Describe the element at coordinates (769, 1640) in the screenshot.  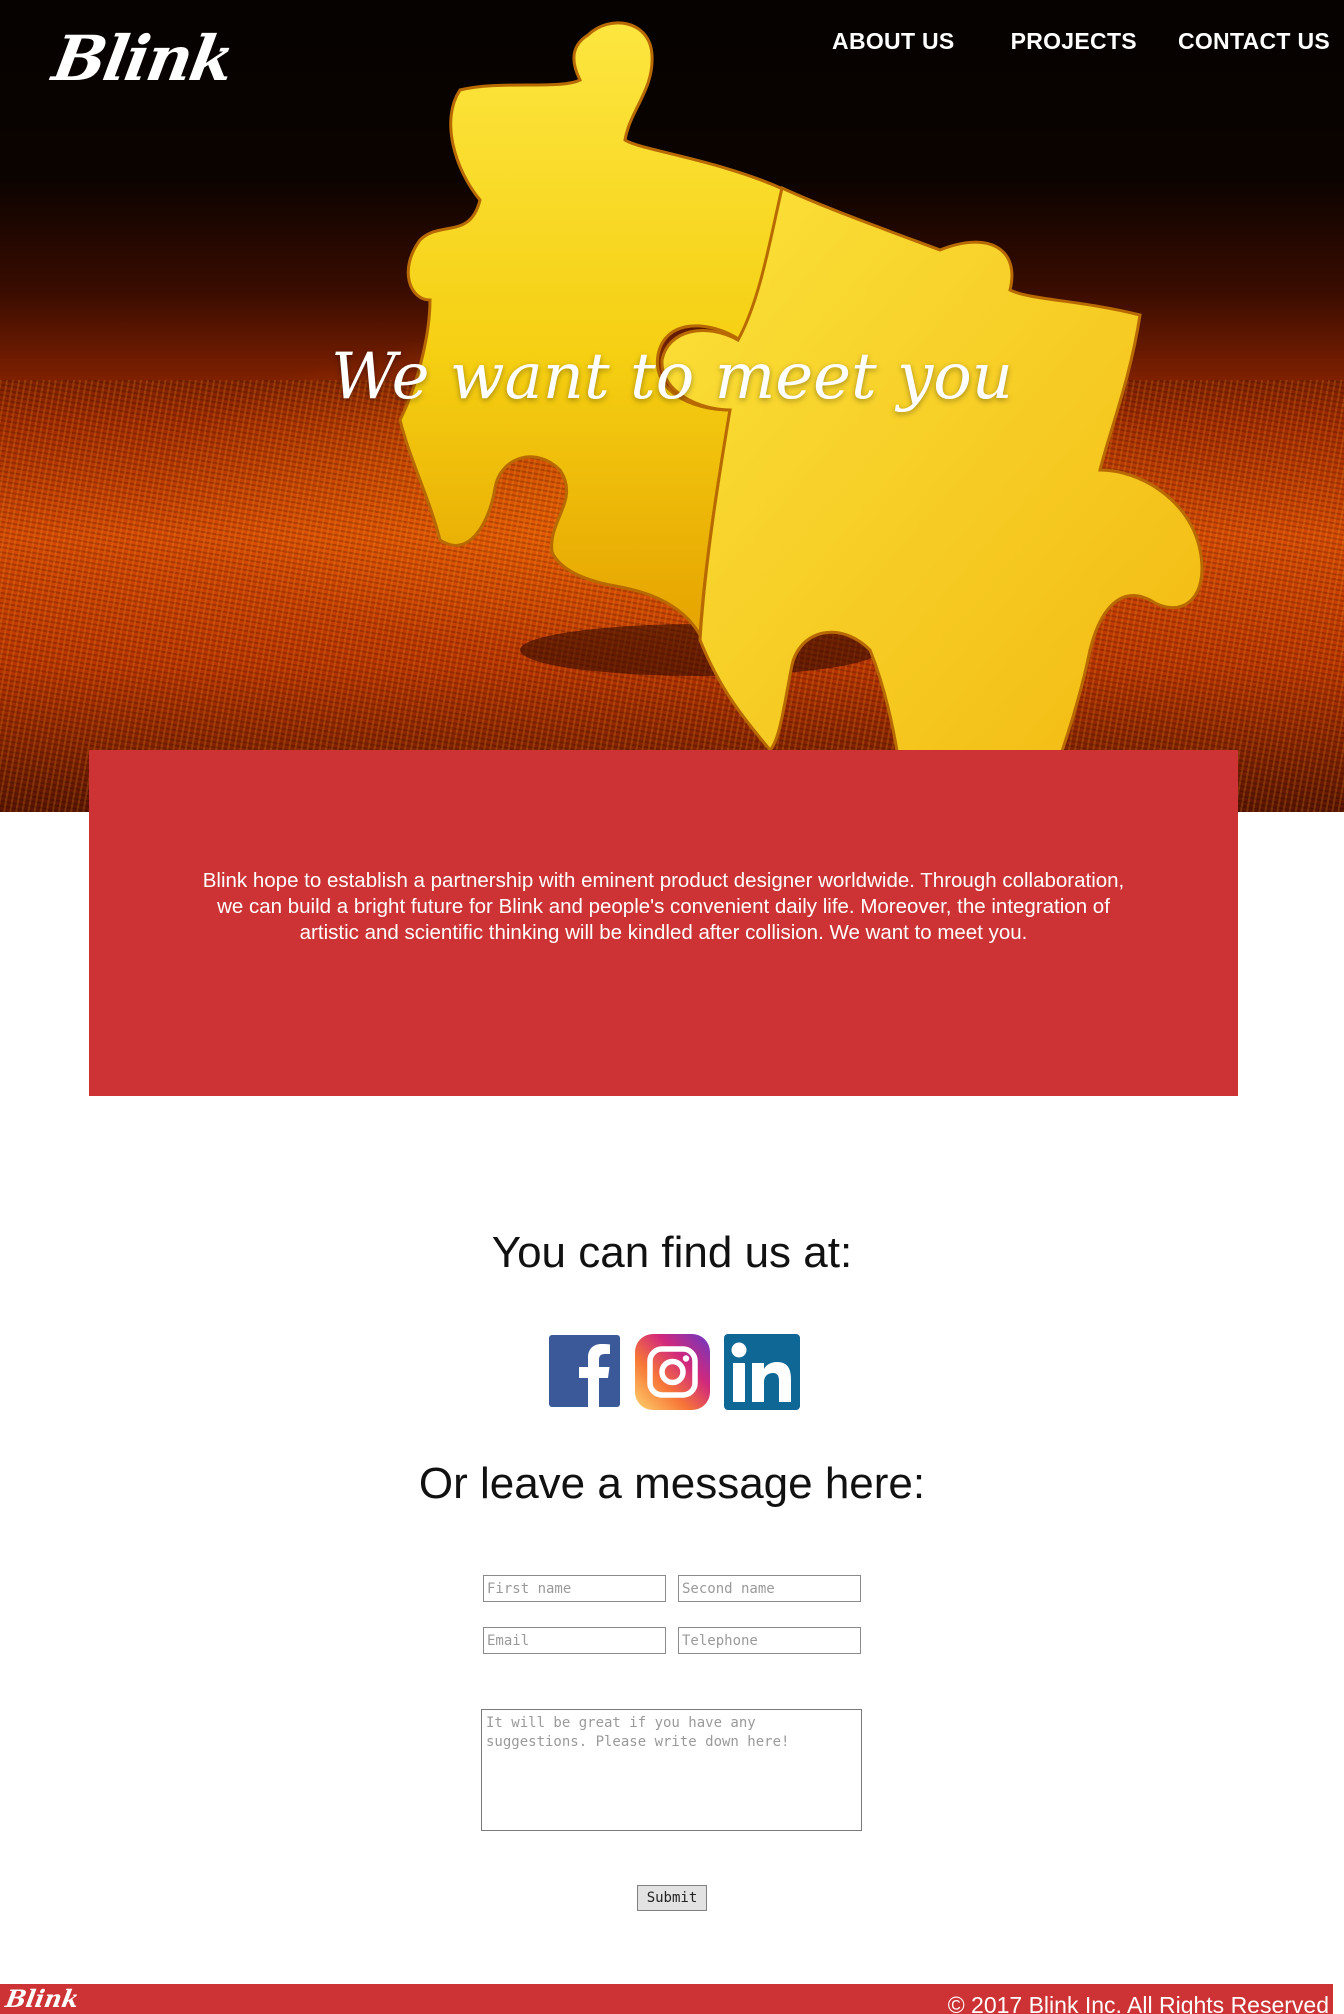
I see `telephone-input` at that location.